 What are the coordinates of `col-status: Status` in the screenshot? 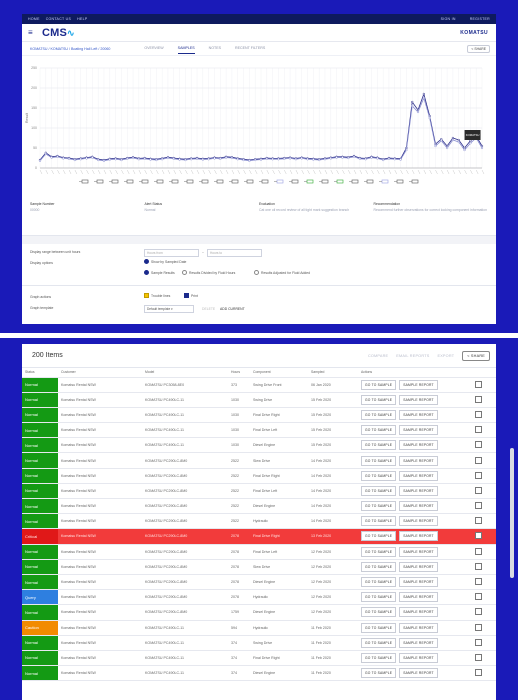 It's located at (40, 373).